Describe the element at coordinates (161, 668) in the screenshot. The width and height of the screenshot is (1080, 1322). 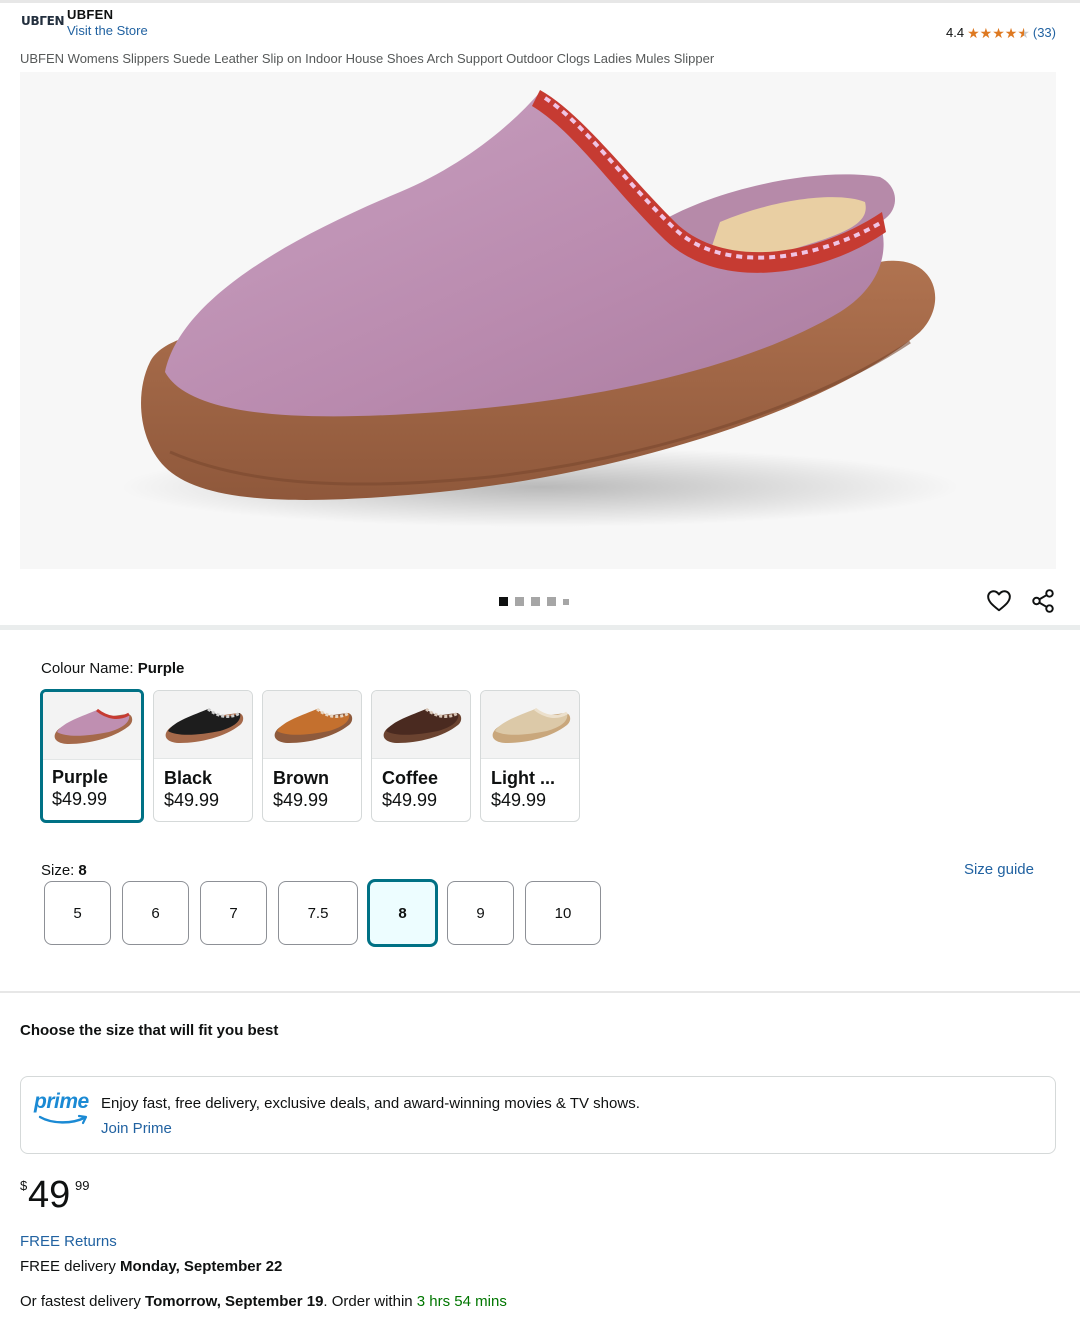
I see `colour-selected-value: Purple` at that location.